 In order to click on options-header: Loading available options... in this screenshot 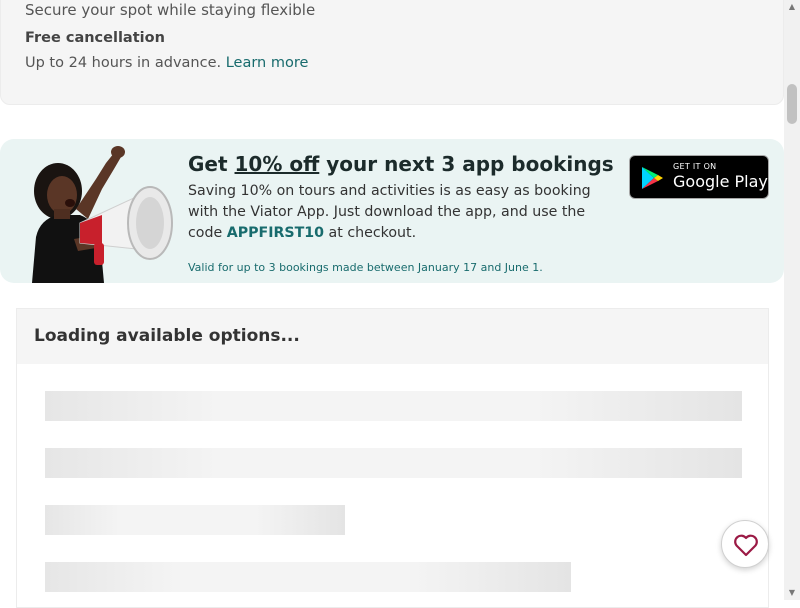, I will do `click(392, 336)`.